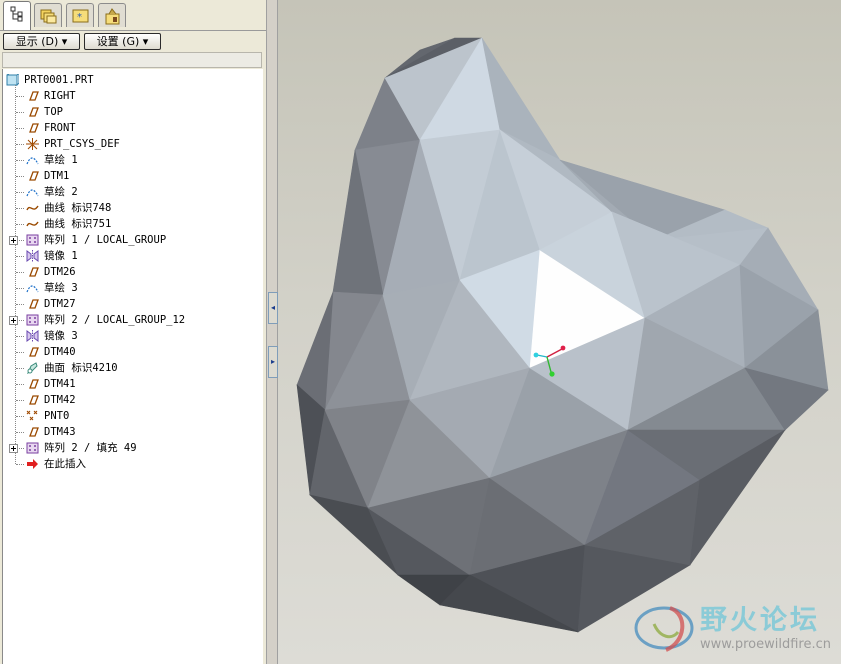 The image size is (841, 664). I want to click on tree-item: DTM27, so click(132, 304).